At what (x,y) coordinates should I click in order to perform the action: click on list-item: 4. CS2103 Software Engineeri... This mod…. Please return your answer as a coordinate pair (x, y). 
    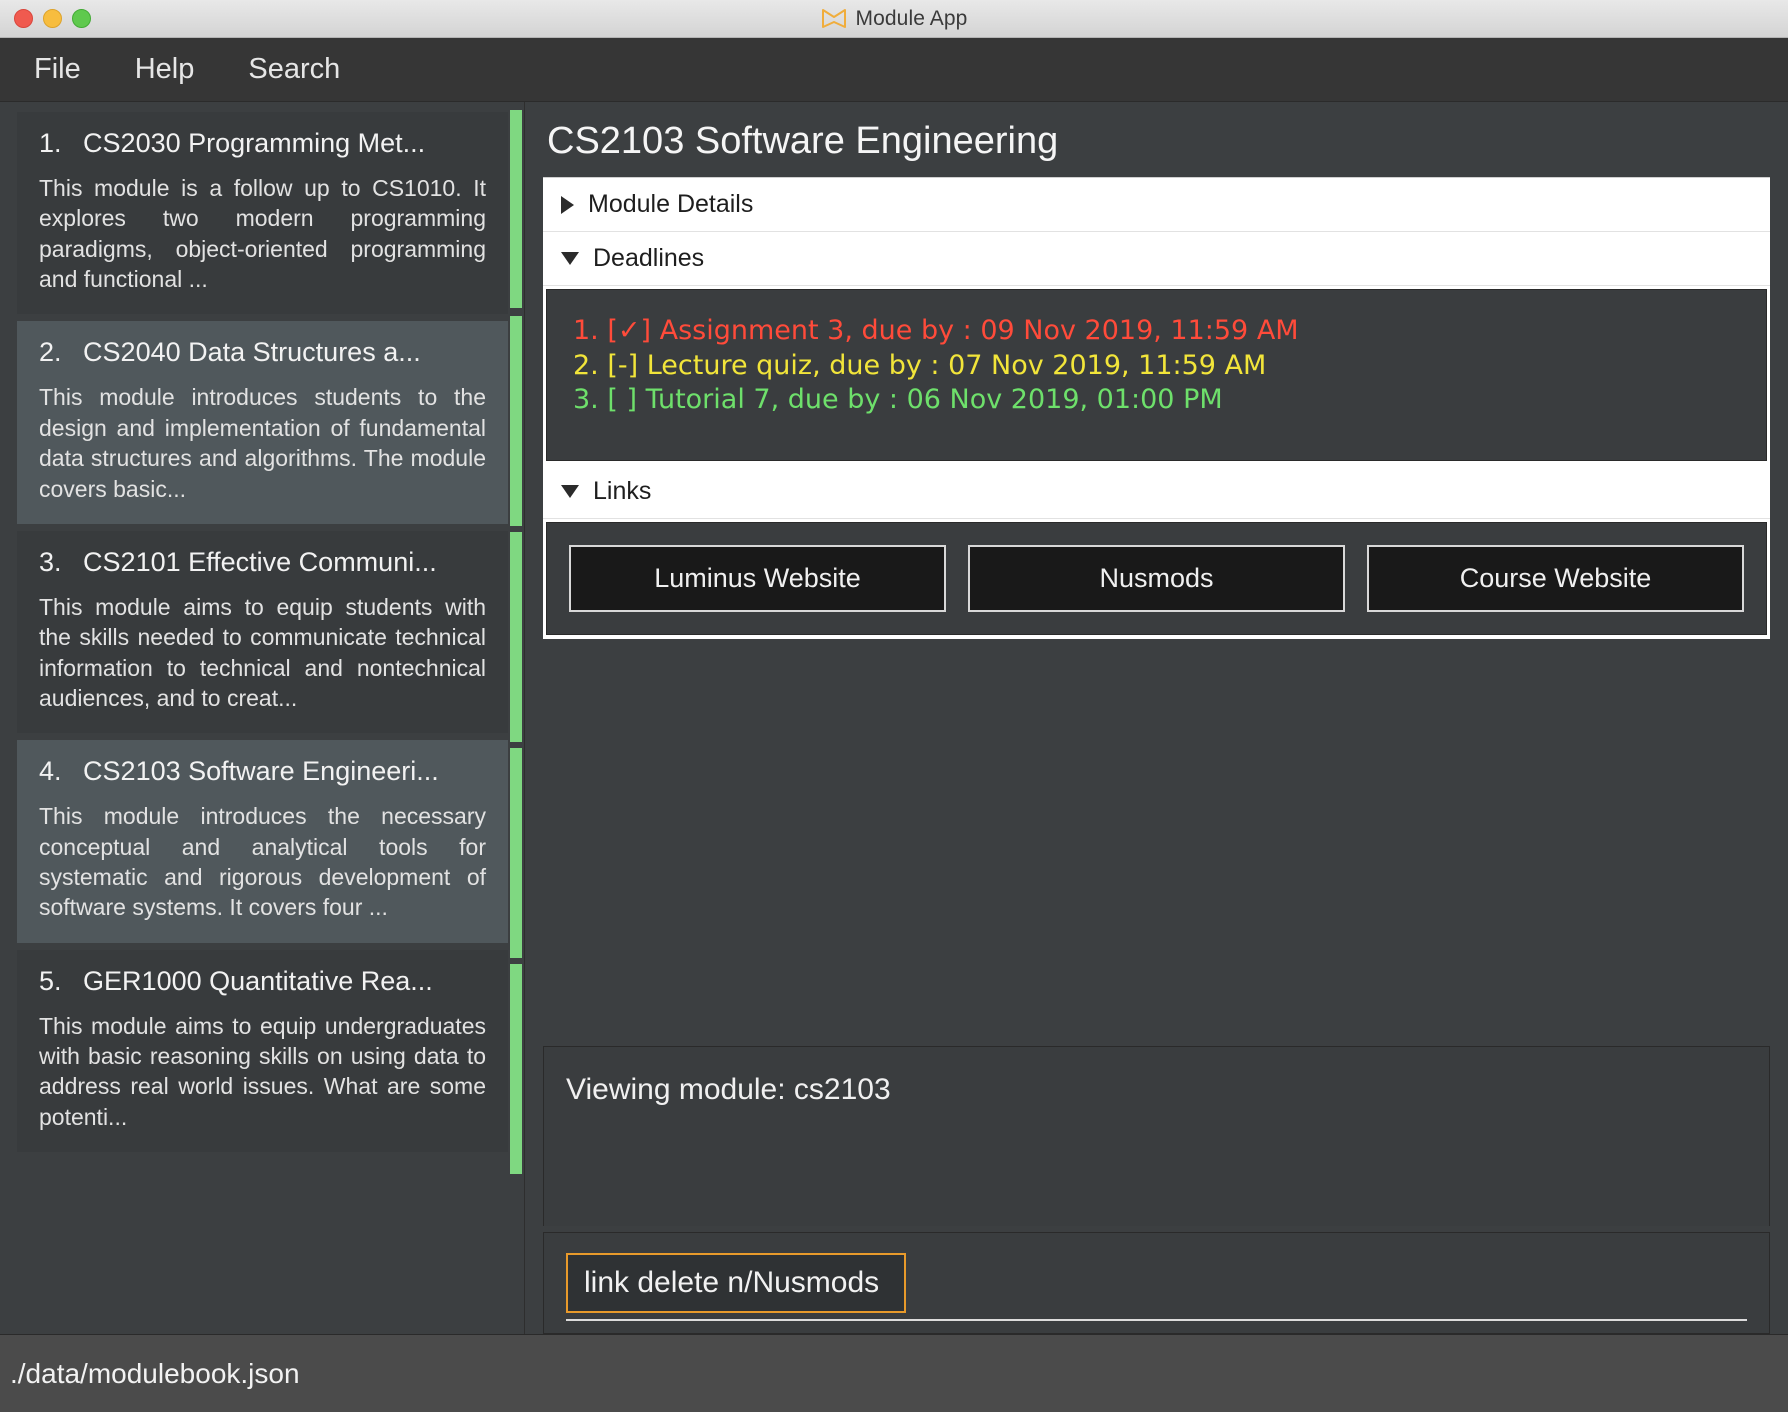
    Looking at the image, I should click on (262, 841).